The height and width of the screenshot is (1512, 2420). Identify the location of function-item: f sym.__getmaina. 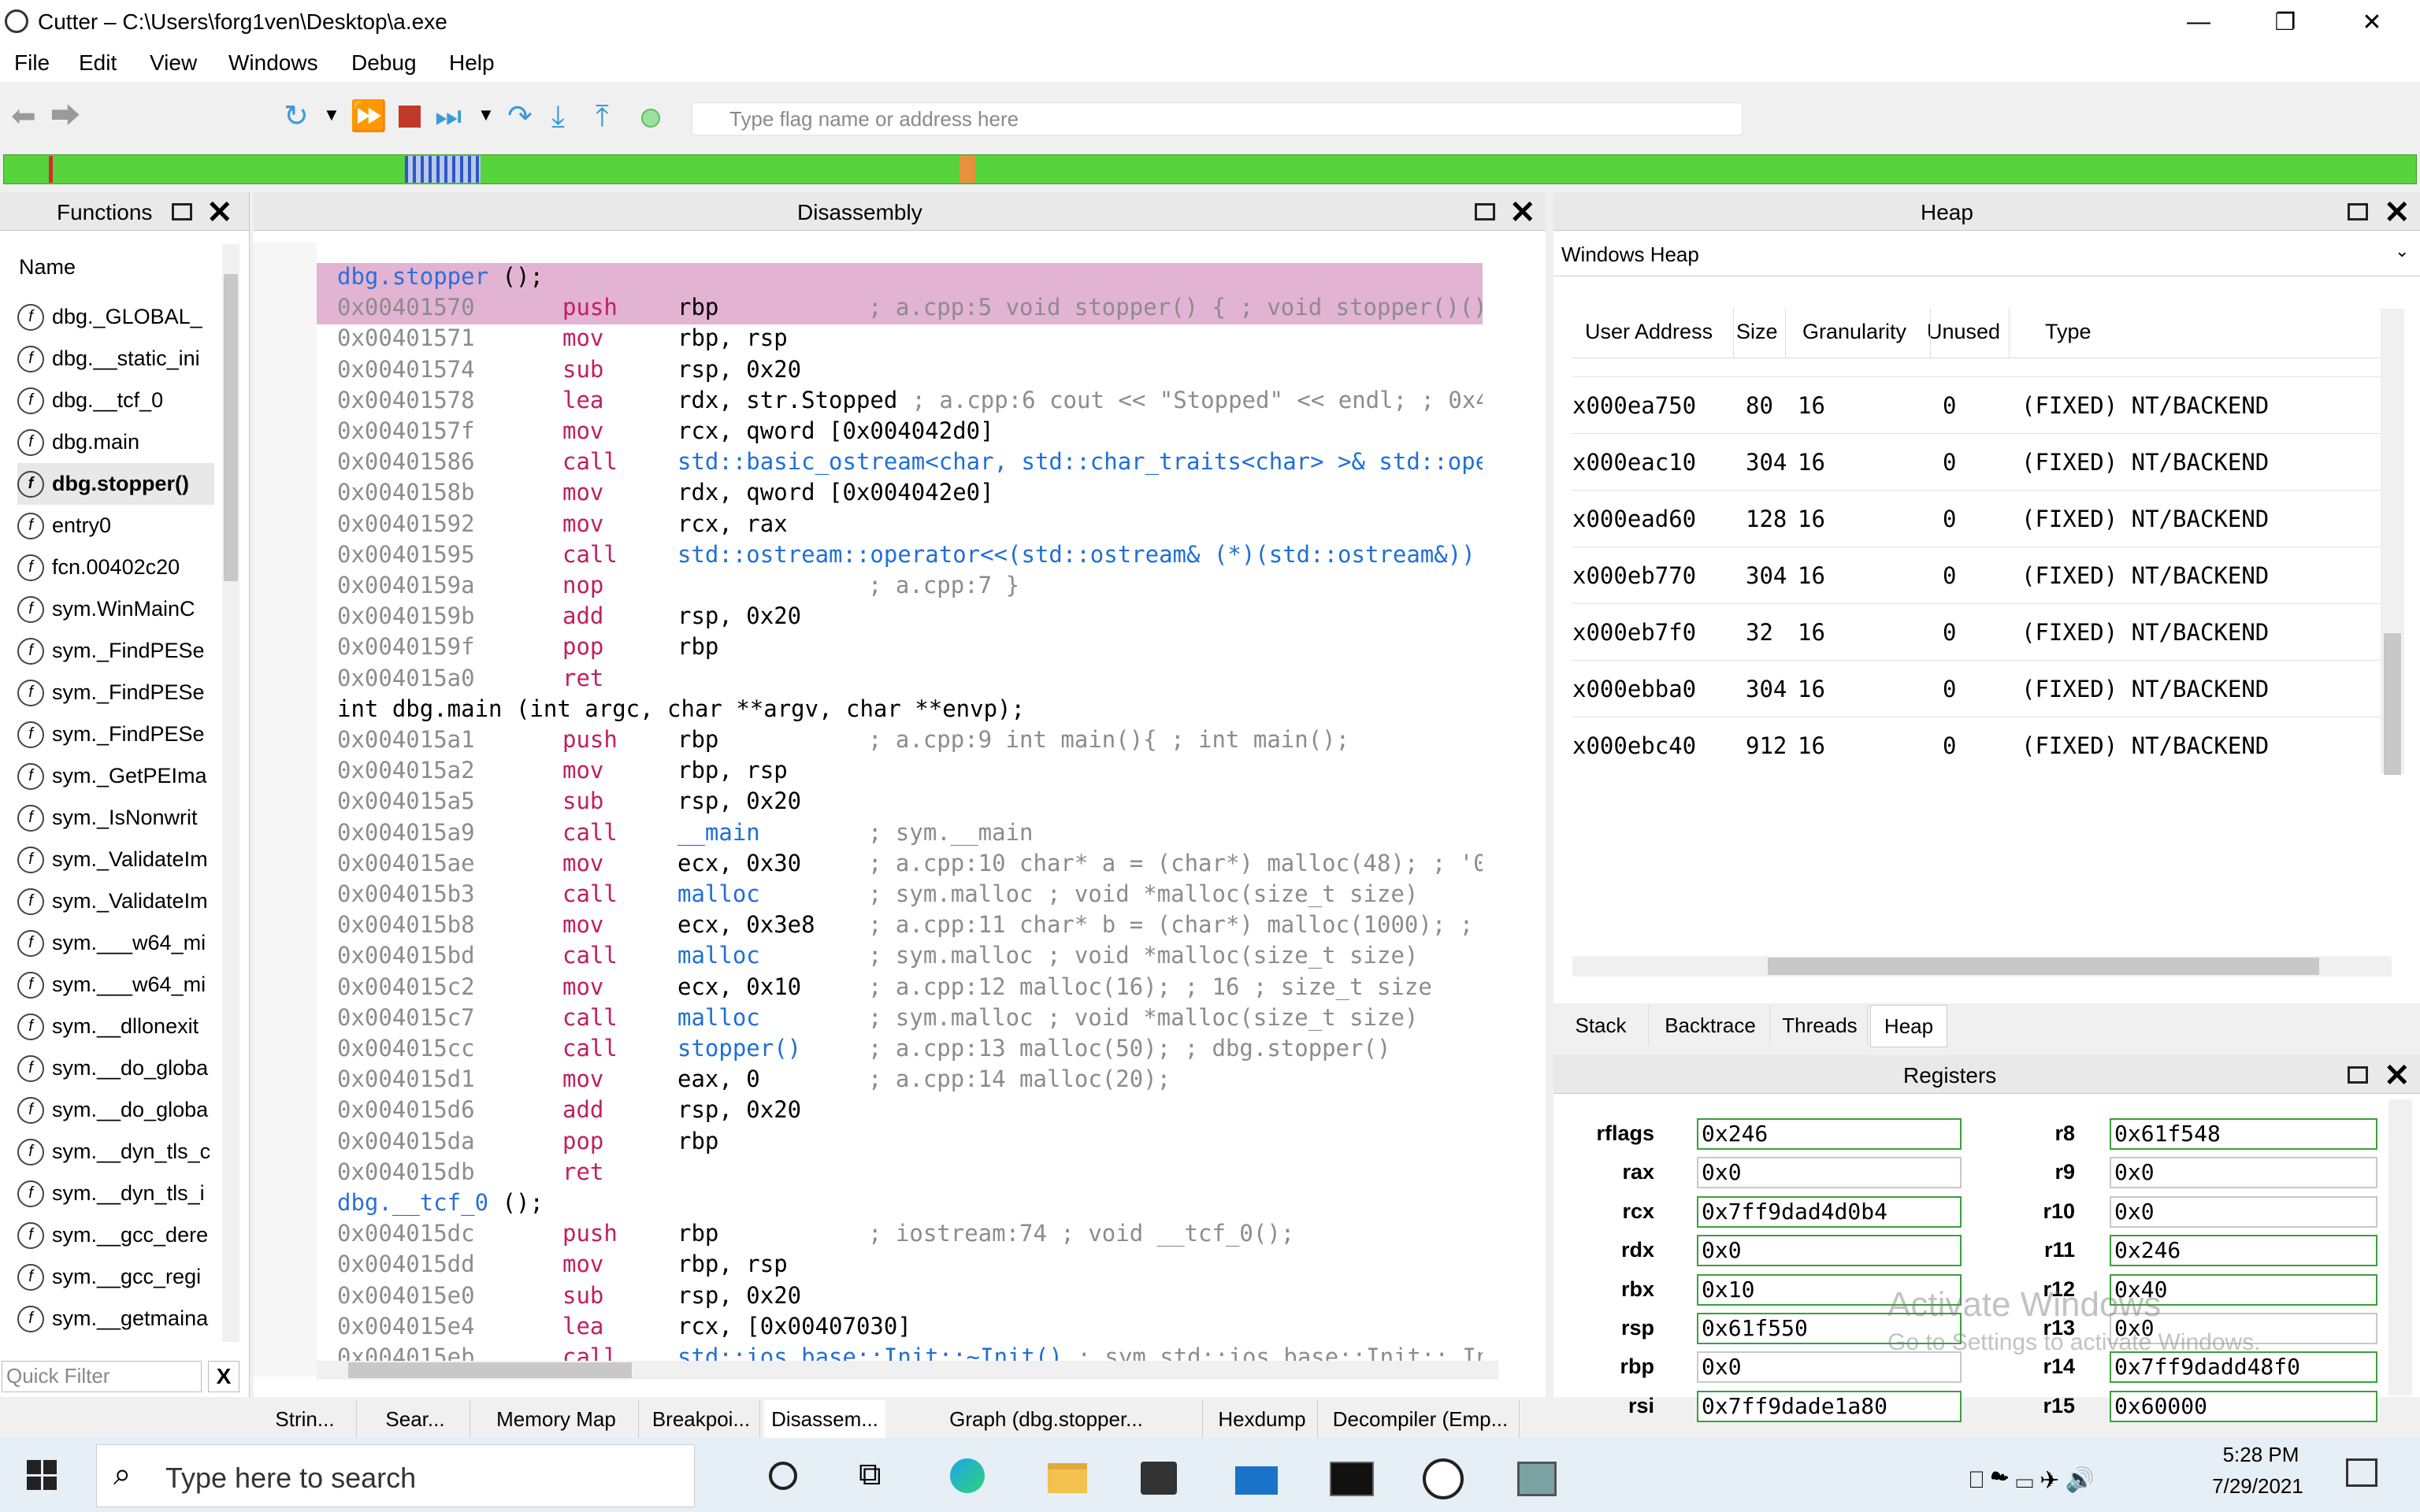
(115, 1319).